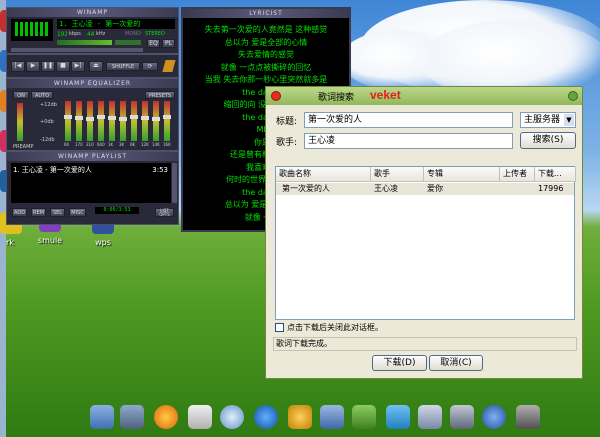 The width and height of the screenshot is (600, 437). Describe the element at coordinates (430, 417) in the screenshot. I see `satellite-icon` at that location.